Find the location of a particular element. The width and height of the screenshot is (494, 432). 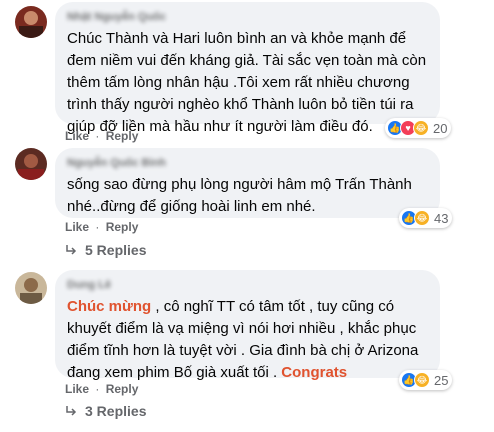

reaction-summary: 👍 😂 25 is located at coordinates (426, 380).